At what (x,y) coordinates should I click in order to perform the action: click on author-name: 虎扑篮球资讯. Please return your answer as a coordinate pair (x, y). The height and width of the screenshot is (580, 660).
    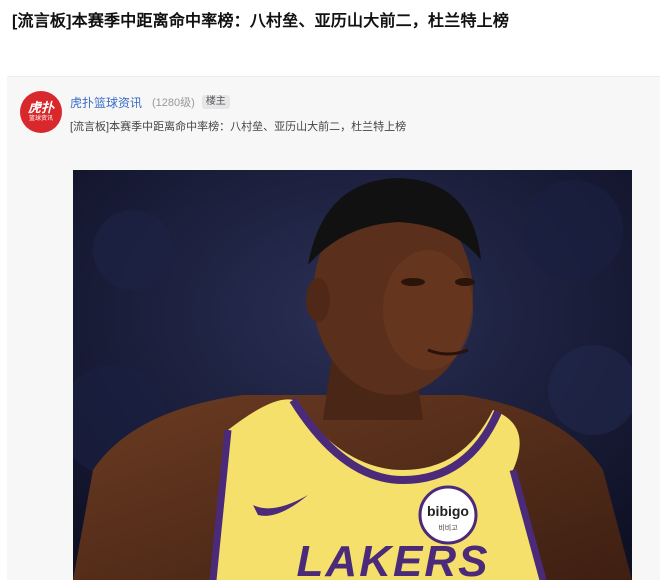
    Looking at the image, I should click on (106, 102).